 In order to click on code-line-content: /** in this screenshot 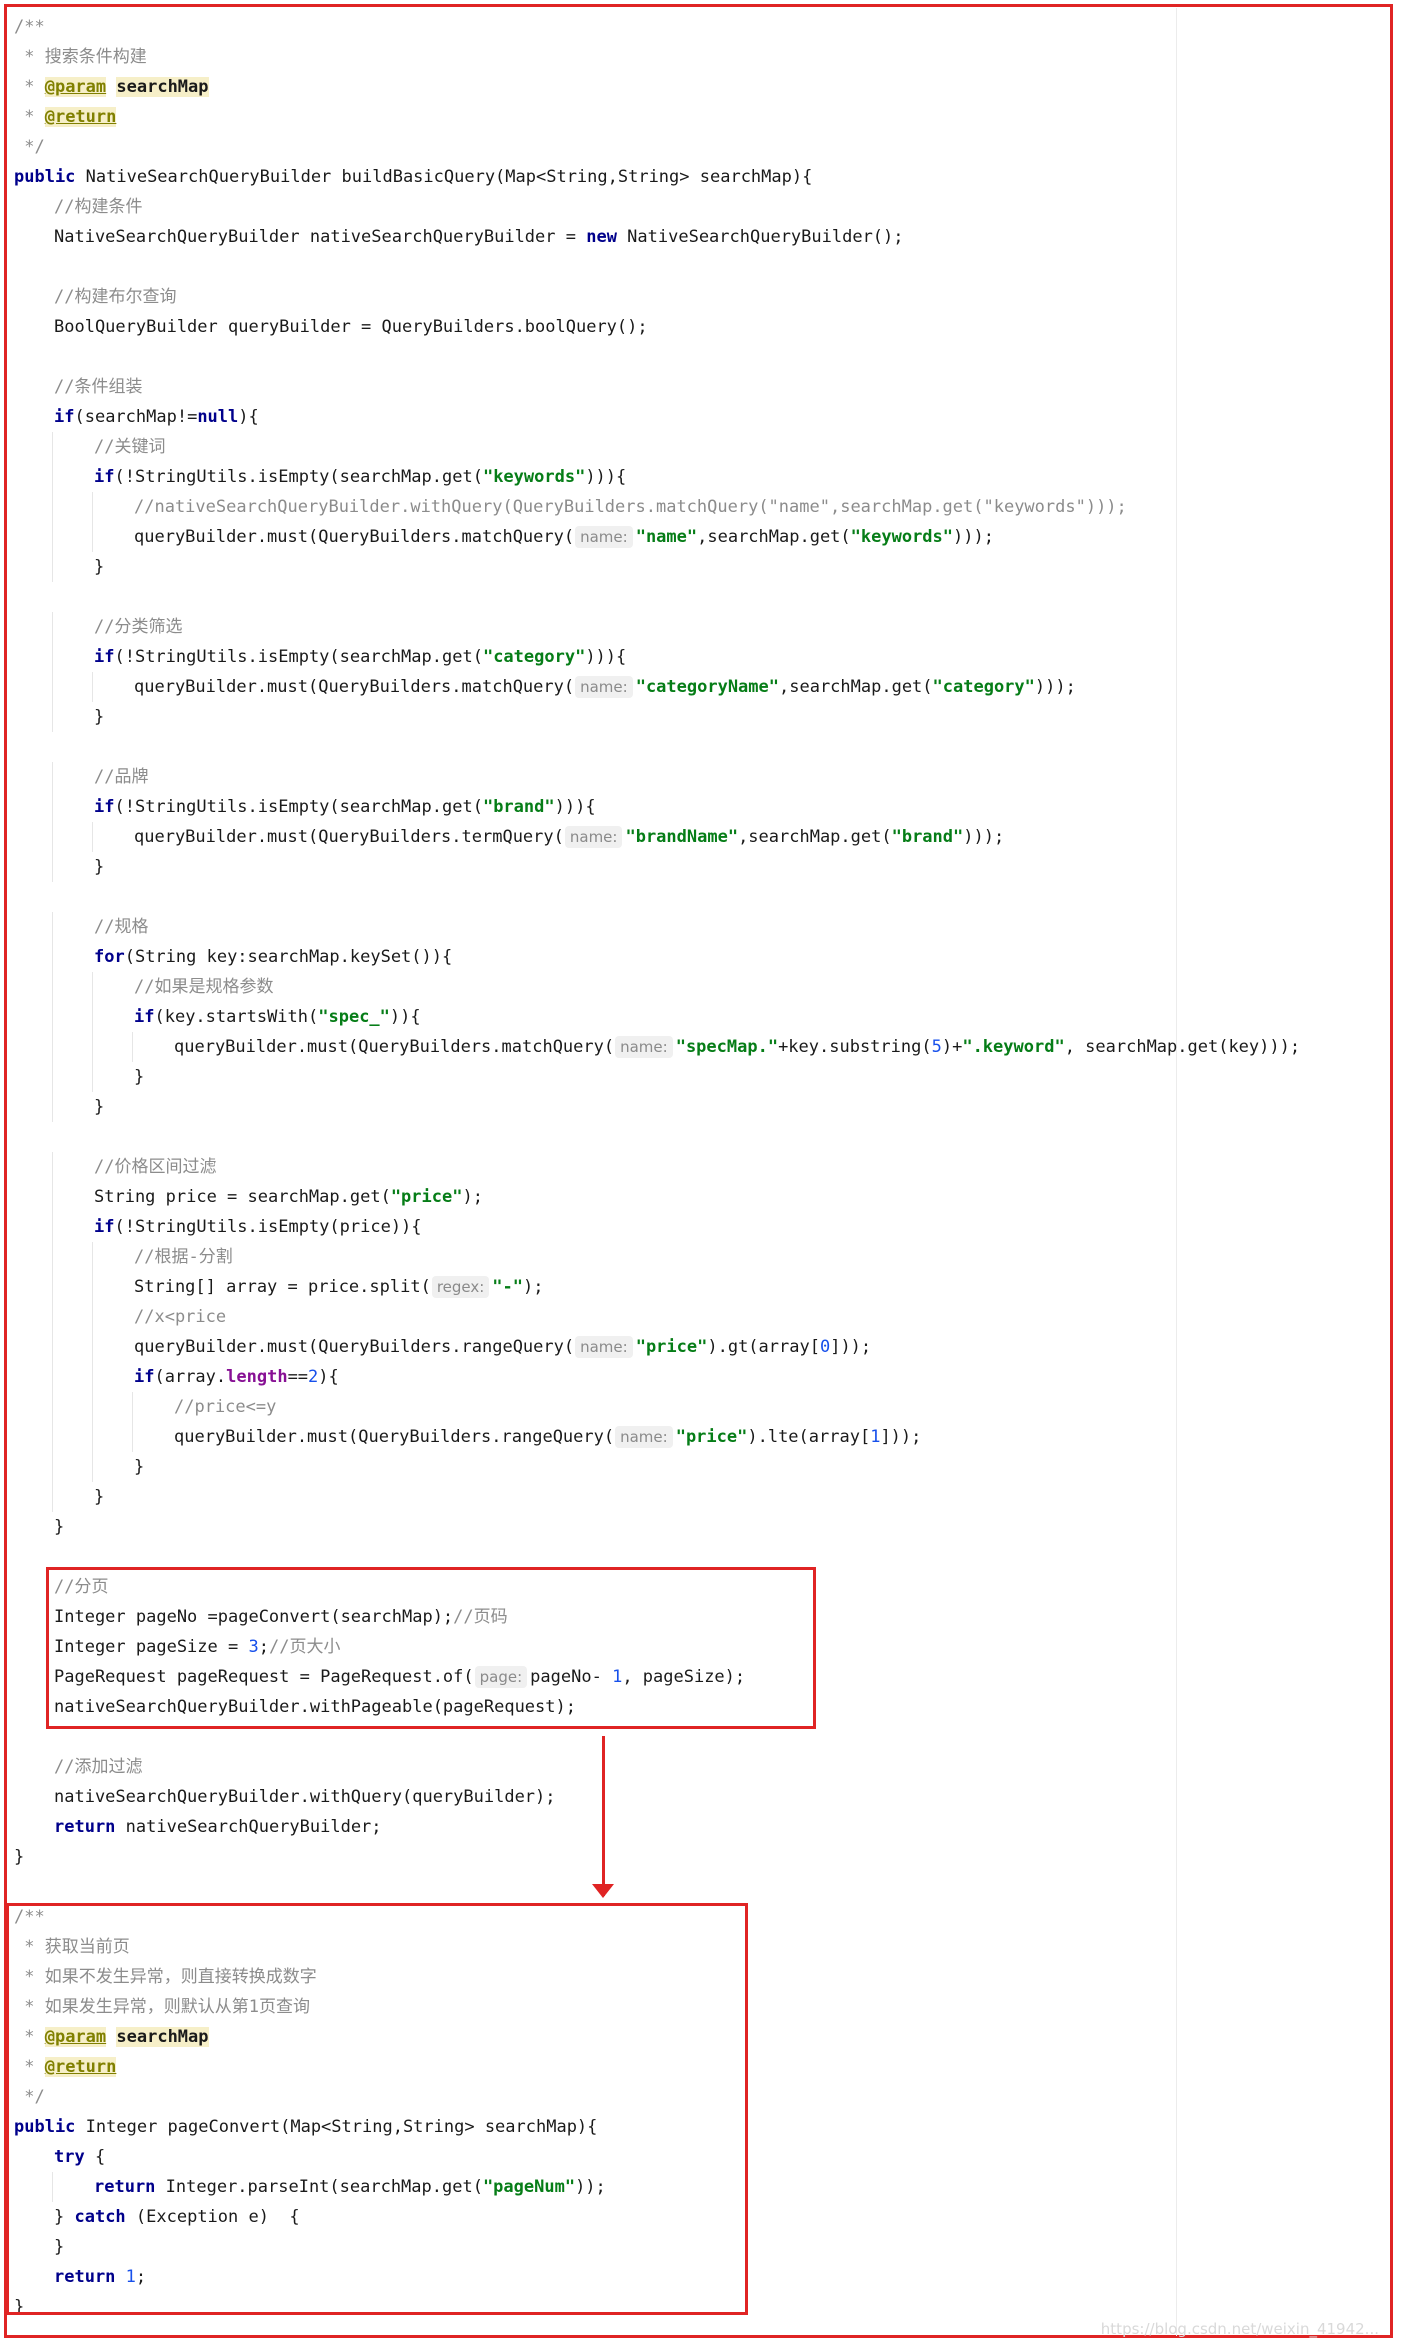, I will do `click(29, 27)`.